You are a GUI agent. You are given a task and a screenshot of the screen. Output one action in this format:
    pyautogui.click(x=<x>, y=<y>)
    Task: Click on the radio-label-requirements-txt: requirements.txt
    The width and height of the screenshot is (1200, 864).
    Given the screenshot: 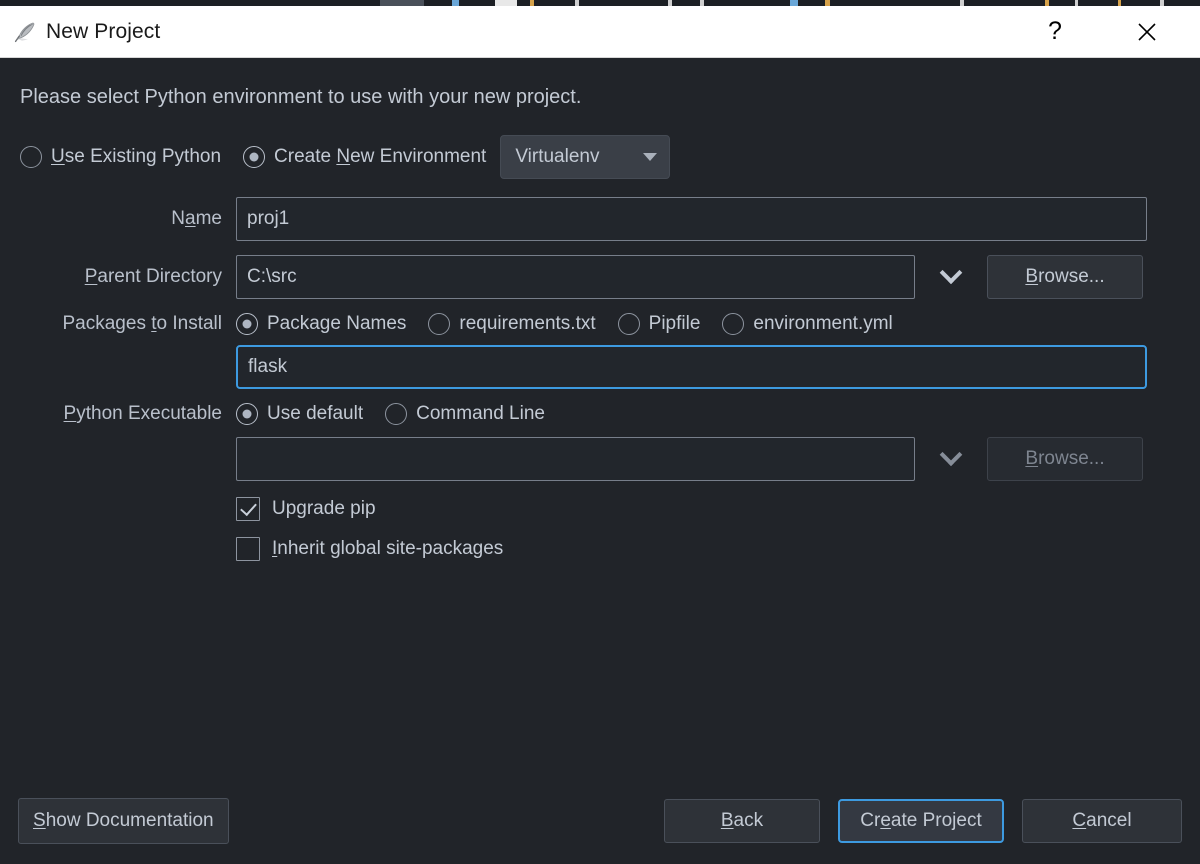 What is the action you would take?
    pyautogui.click(x=527, y=323)
    